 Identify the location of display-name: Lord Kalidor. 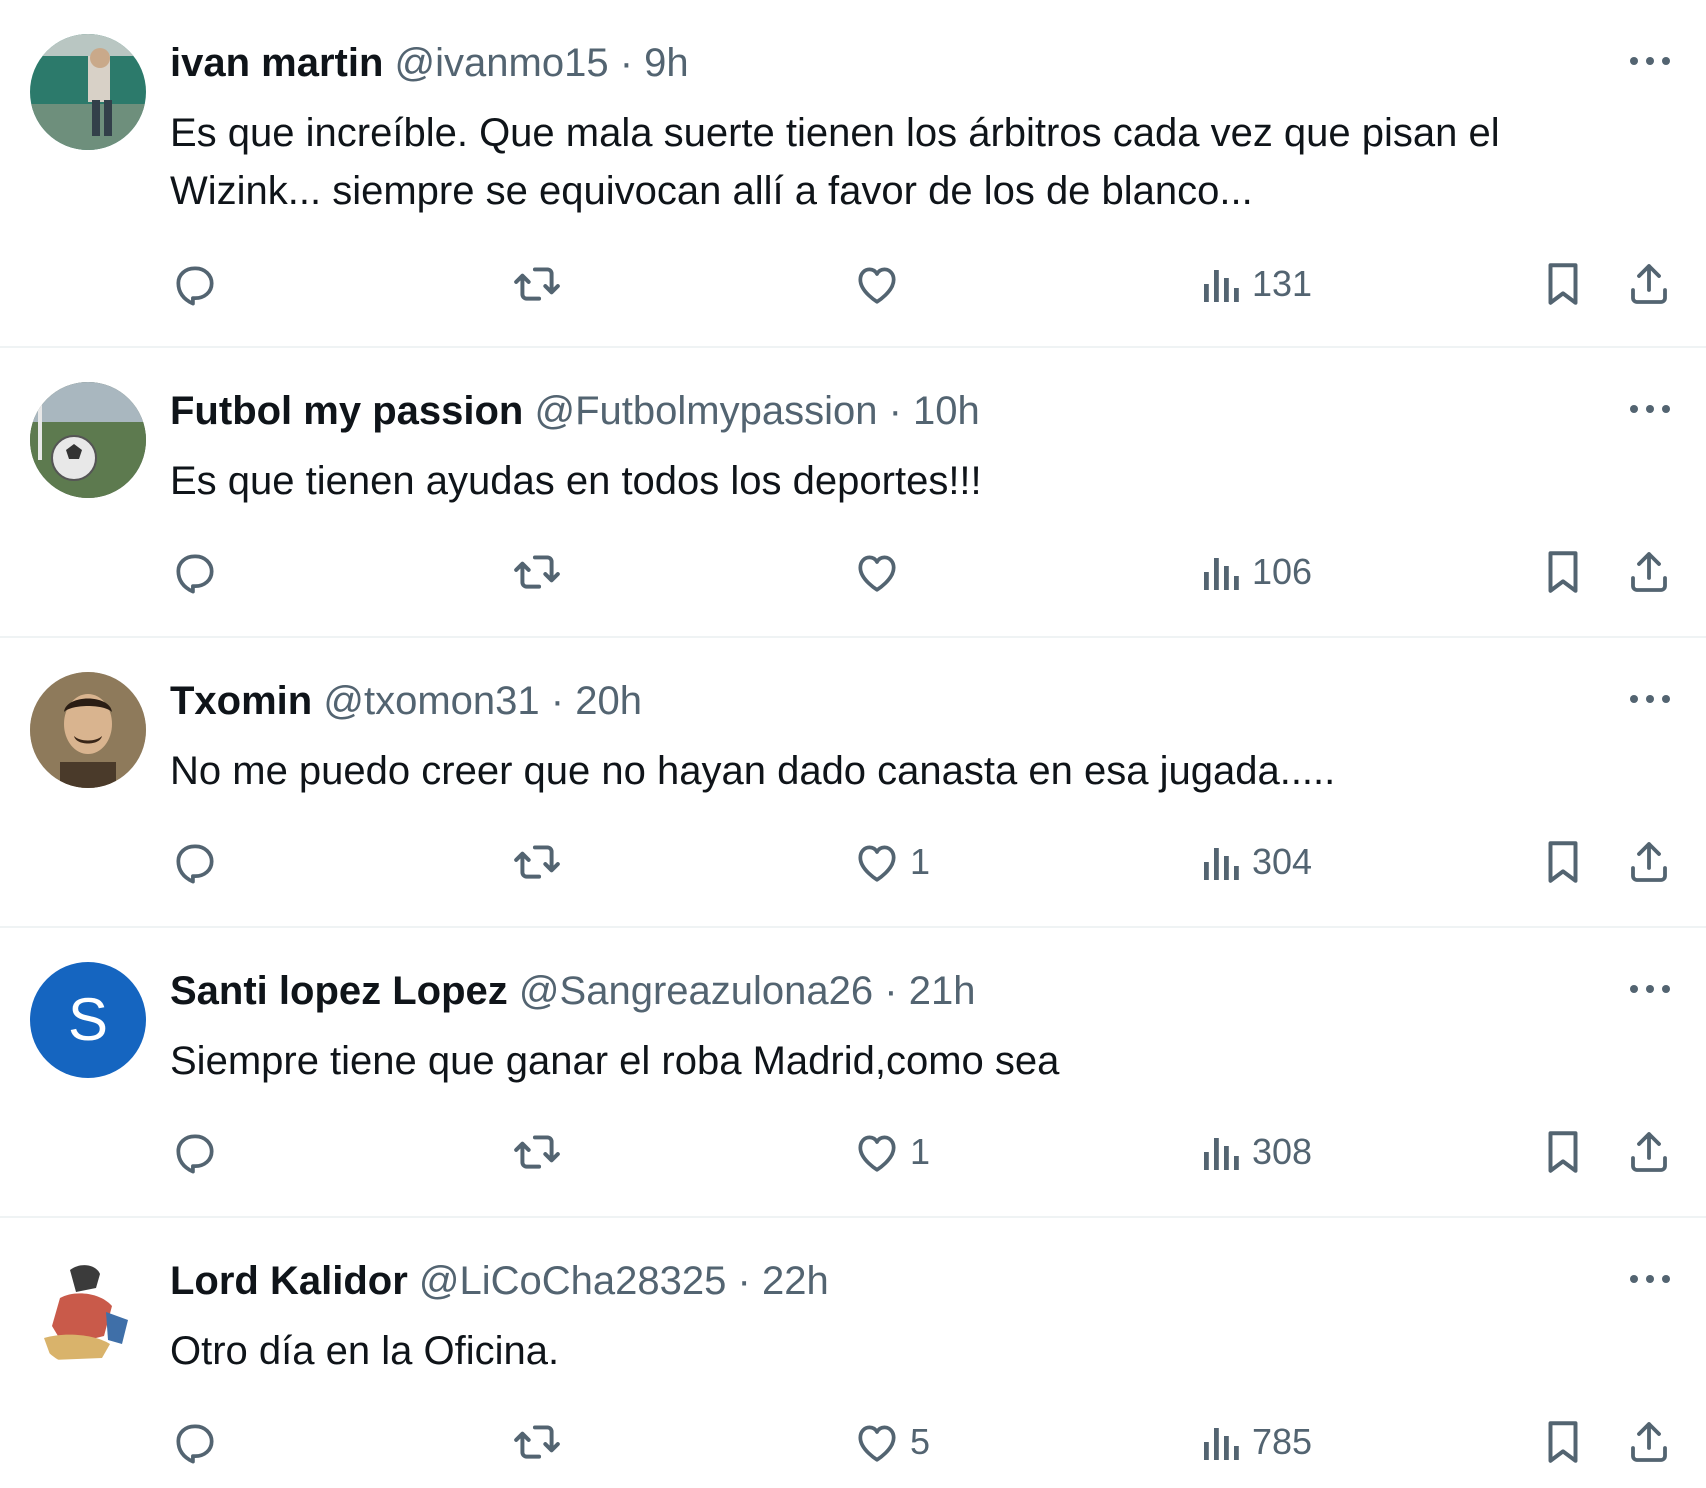
(289, 1281).